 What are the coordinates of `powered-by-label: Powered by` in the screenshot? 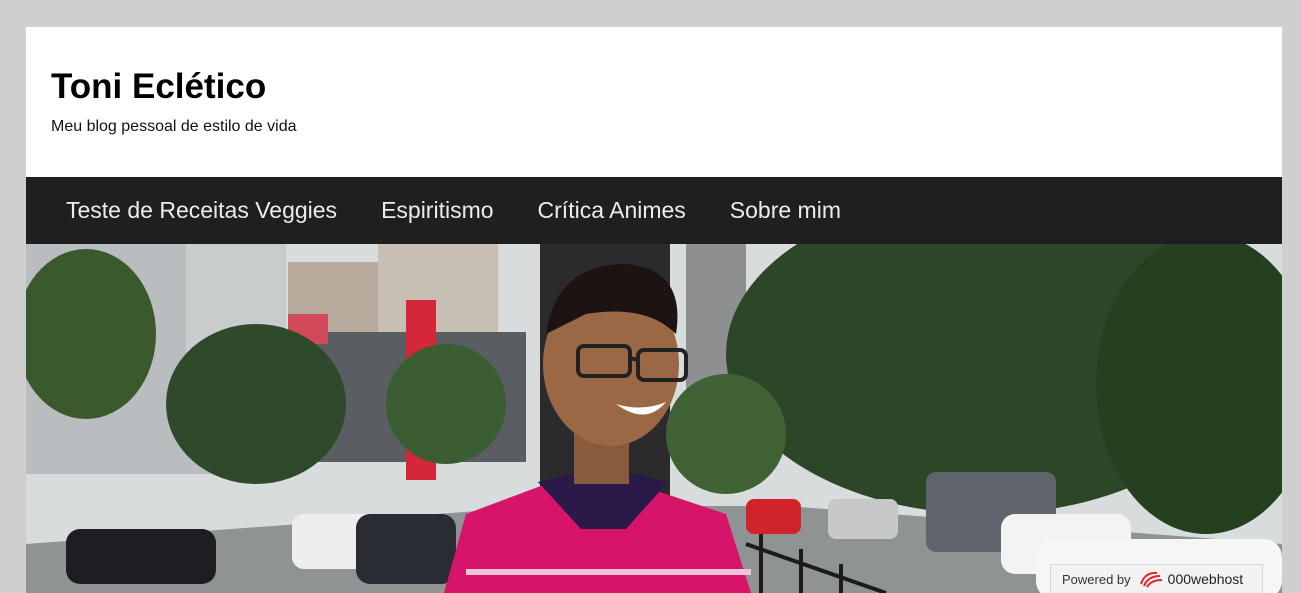 It's located at (1096, 579).